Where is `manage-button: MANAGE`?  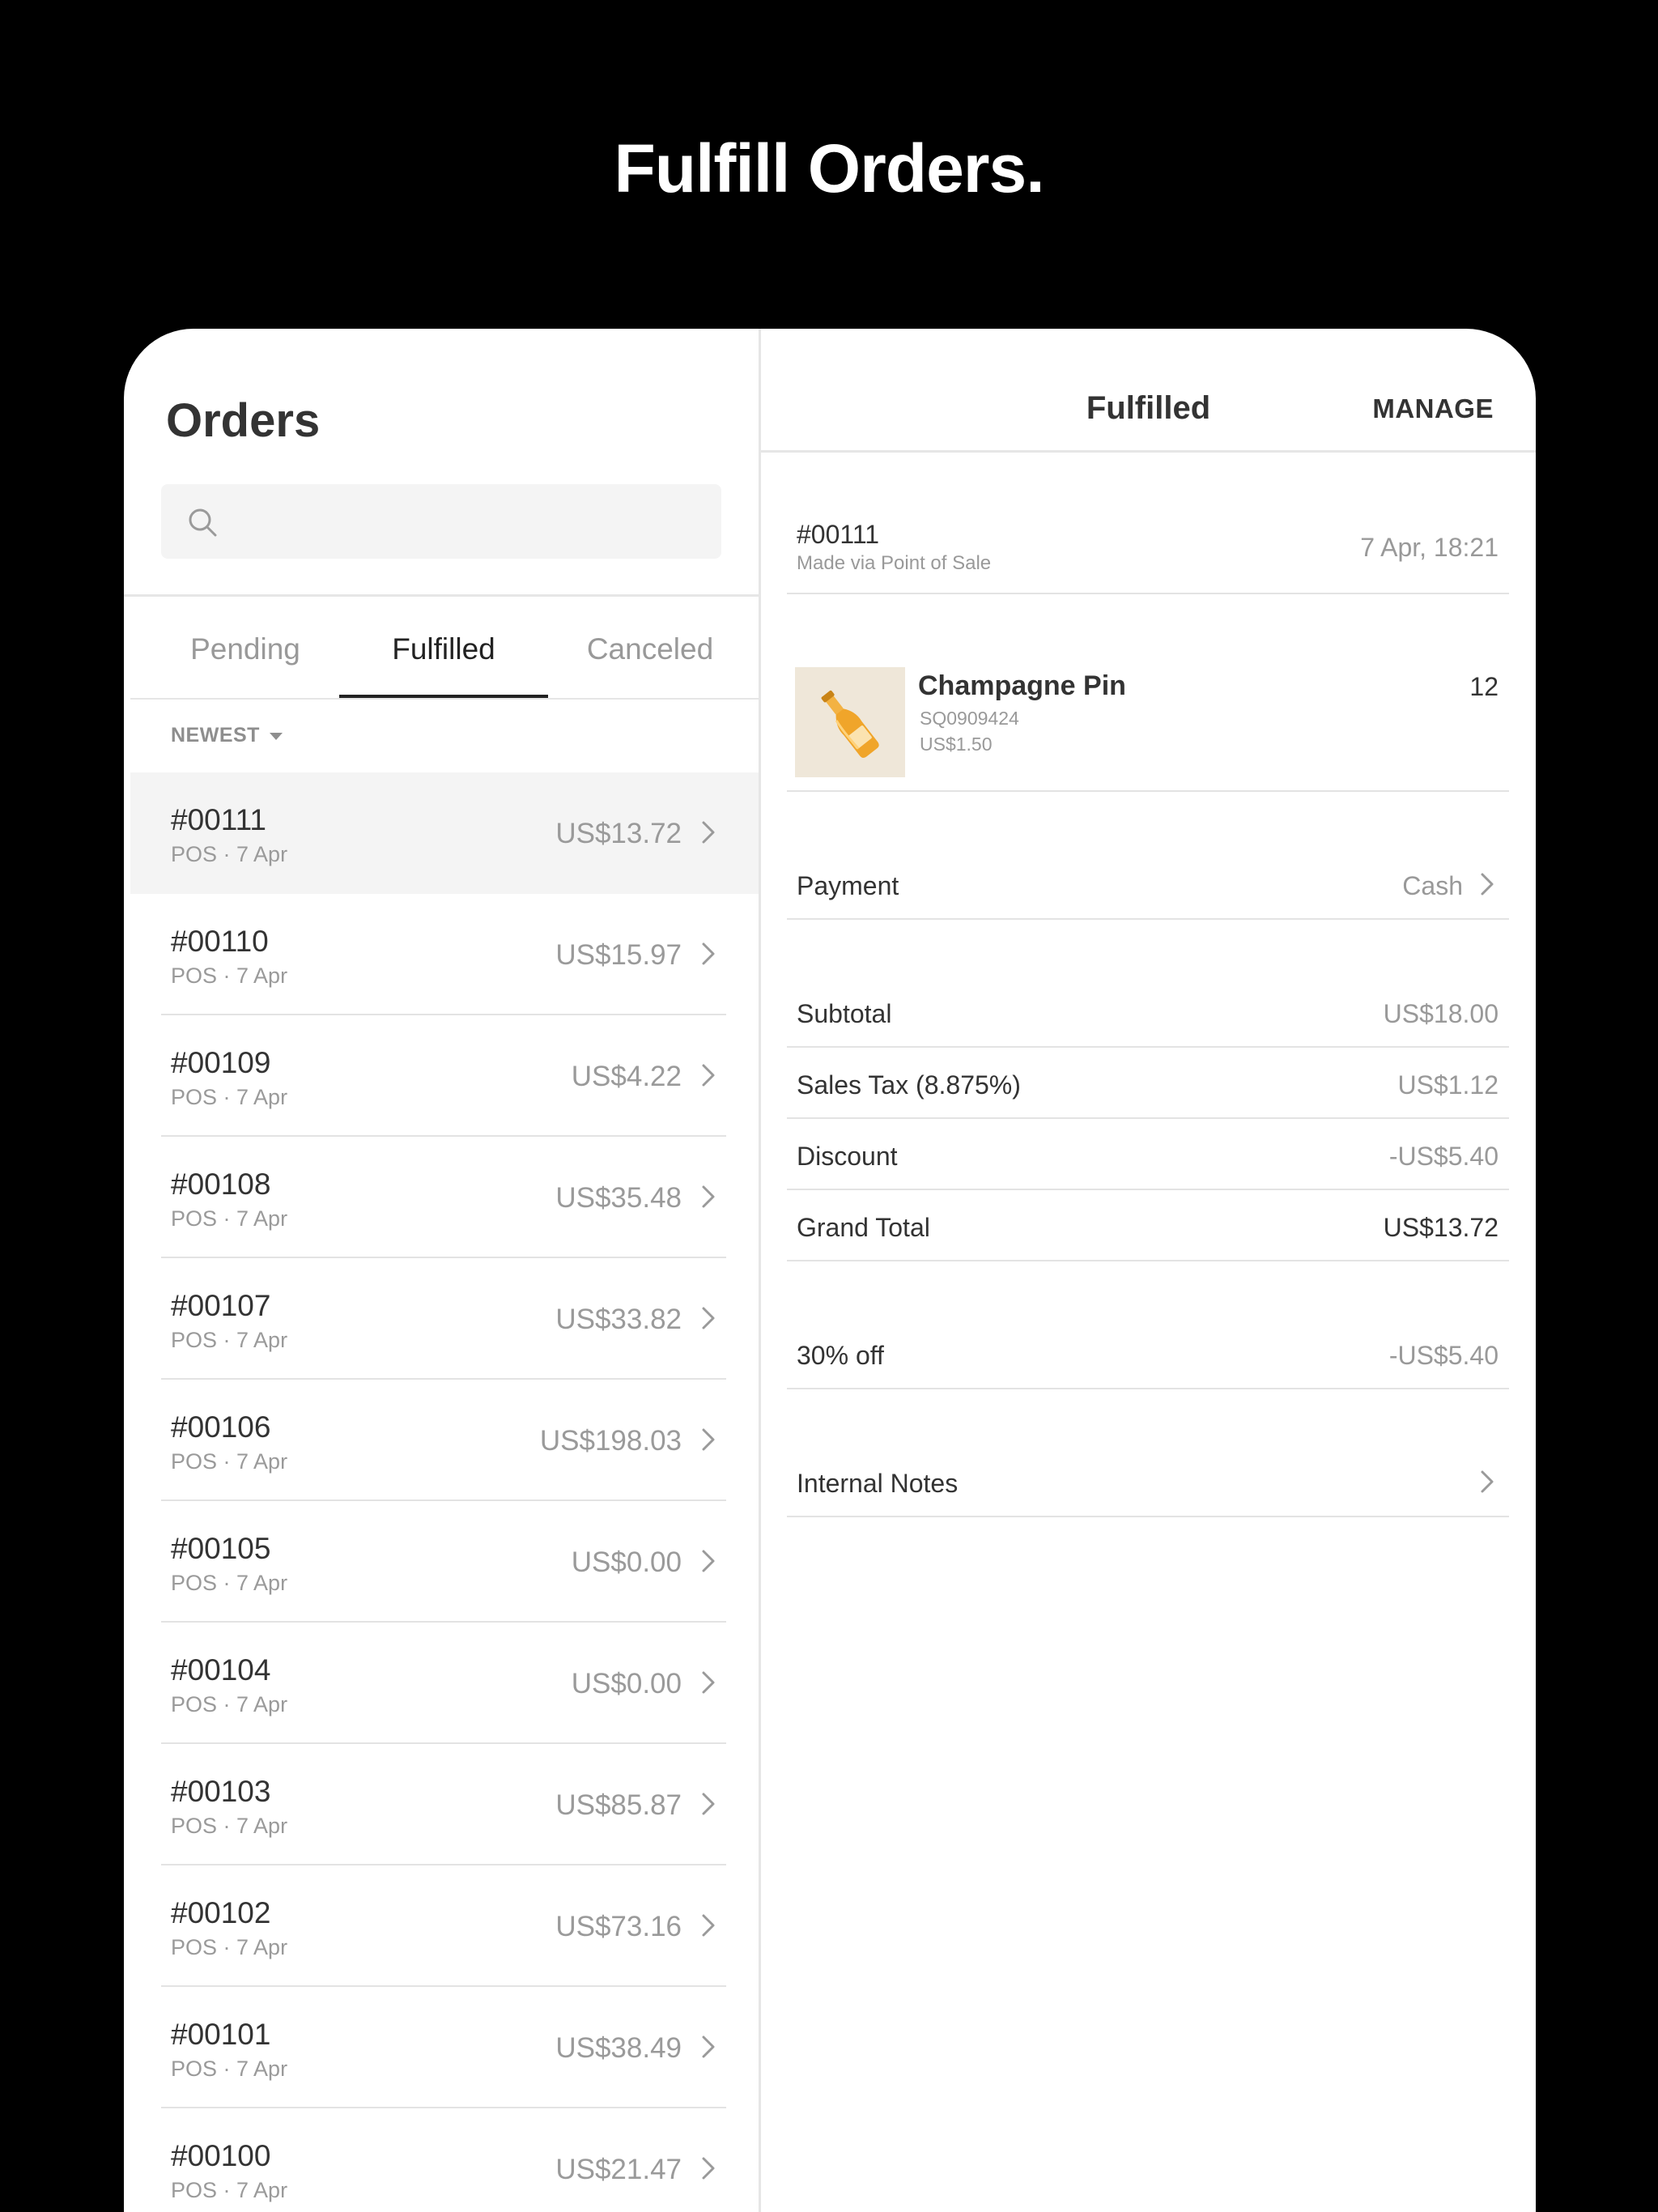 manage-button: MANAGE is located at coordinates (1433, 408).